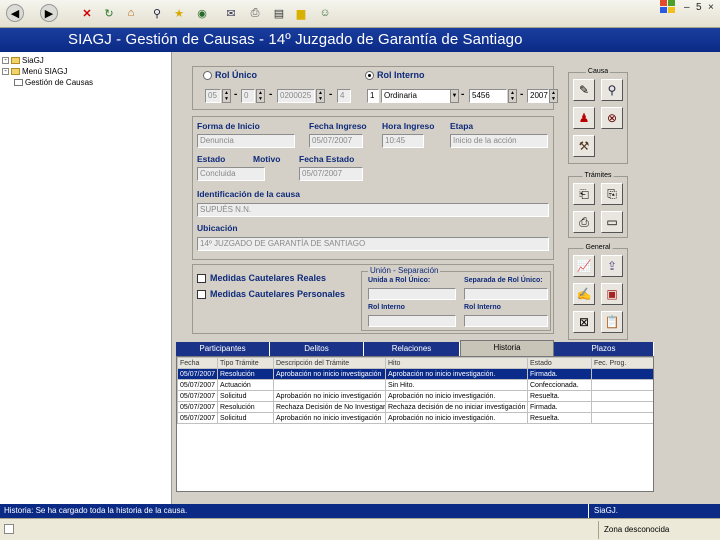  What do you see at coordinates (213, 96) in the screenshot?
I see `rol-unico-field-1: 05` at bounding box center [213, 96].